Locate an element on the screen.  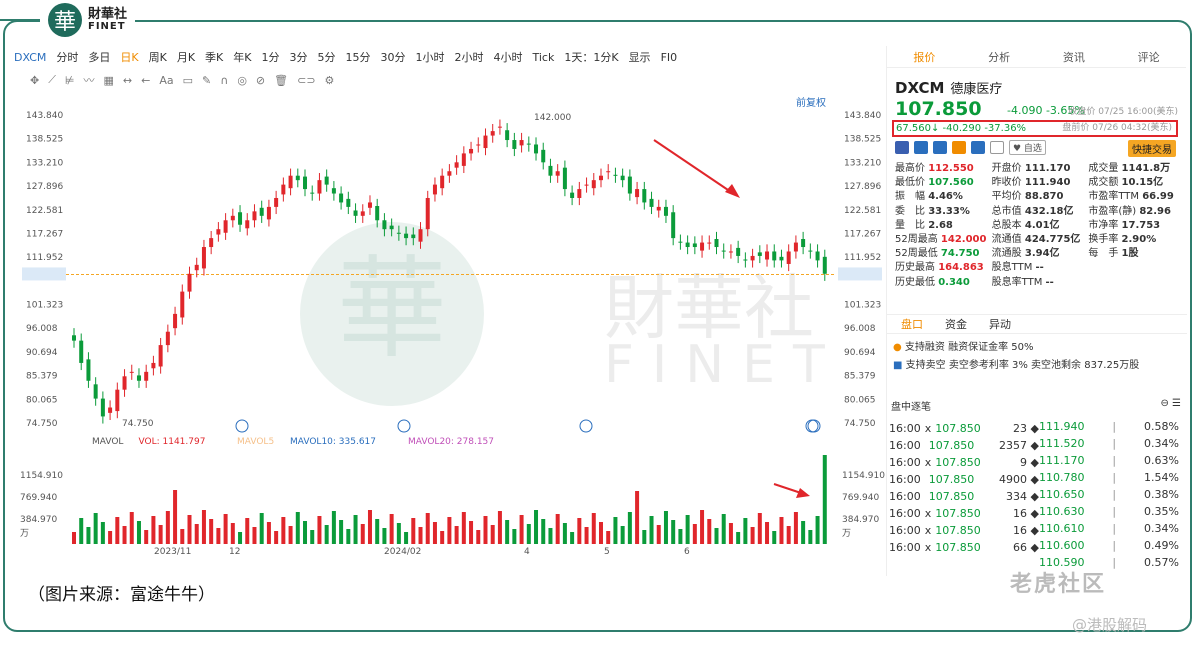
earnings-marker is located at coordinates (242, 426).